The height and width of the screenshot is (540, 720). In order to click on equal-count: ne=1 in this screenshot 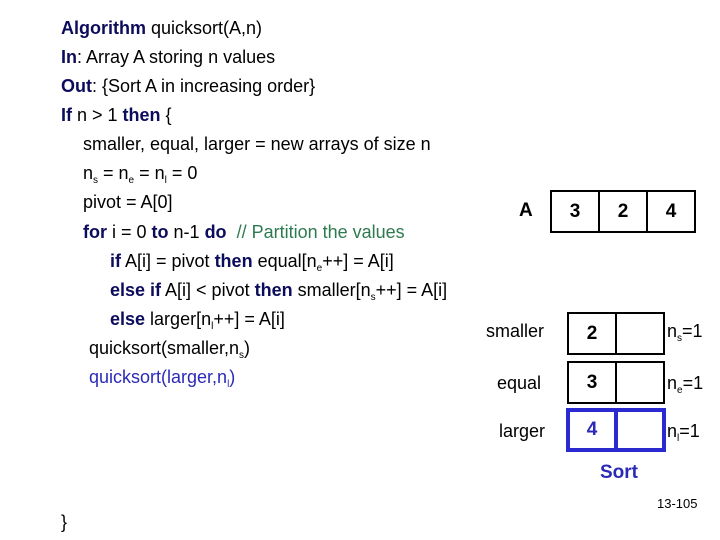, I will do `click(685, 384)`.